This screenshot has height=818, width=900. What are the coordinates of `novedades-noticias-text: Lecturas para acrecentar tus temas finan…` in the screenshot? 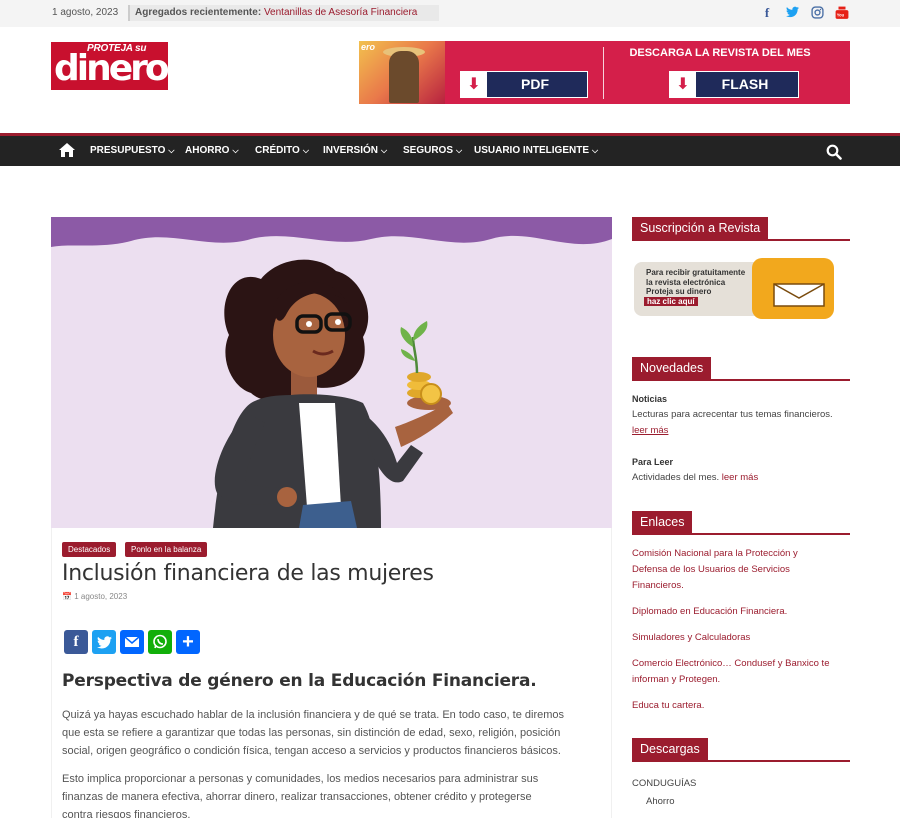 It's located at (732, 422).